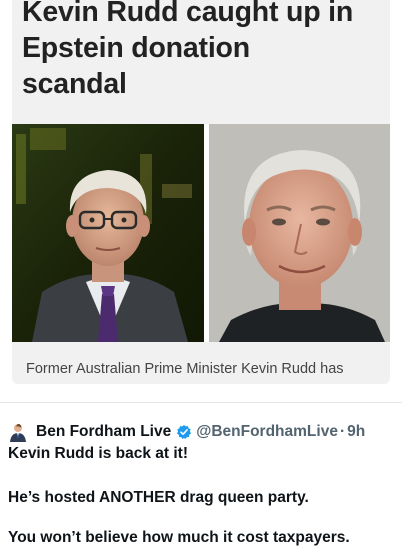  I want to click on author-name: Ben Fordham Live, so click(103, 432).